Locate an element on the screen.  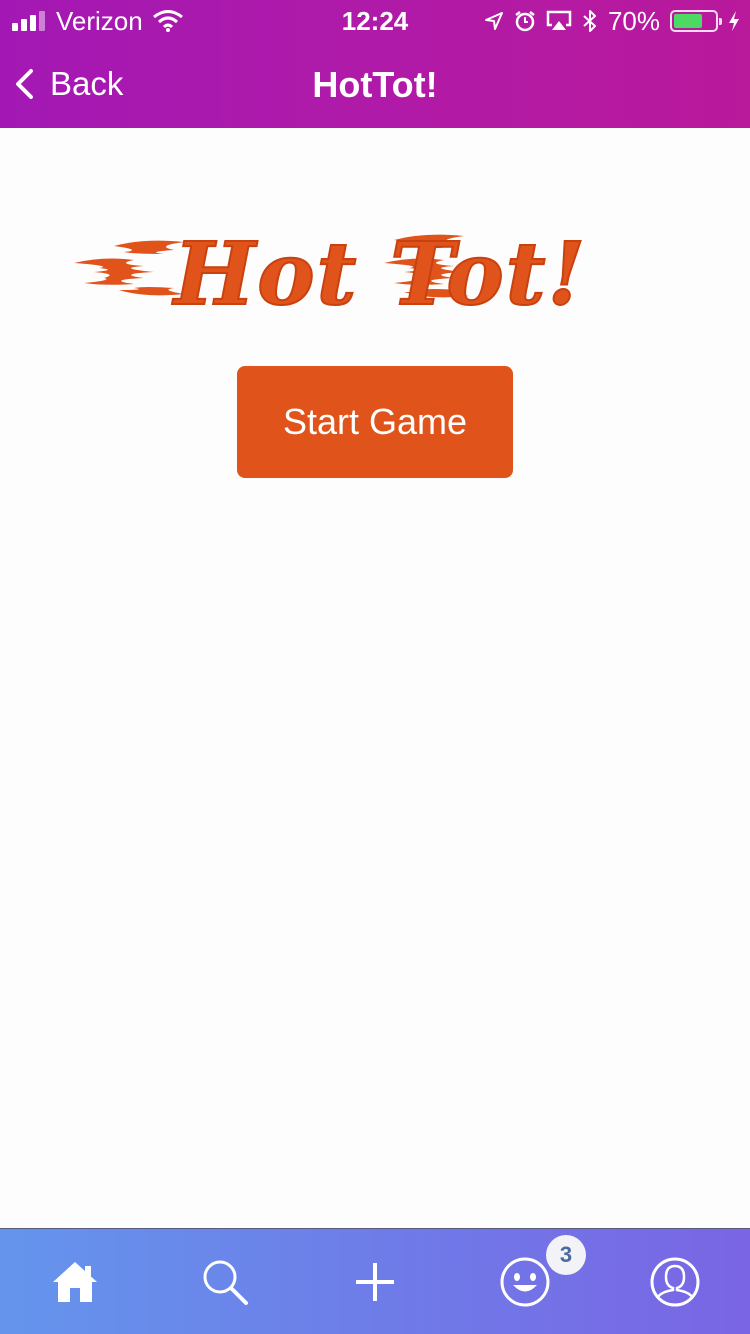
start-game-button: Start Game is located at coordinates (375, 422).